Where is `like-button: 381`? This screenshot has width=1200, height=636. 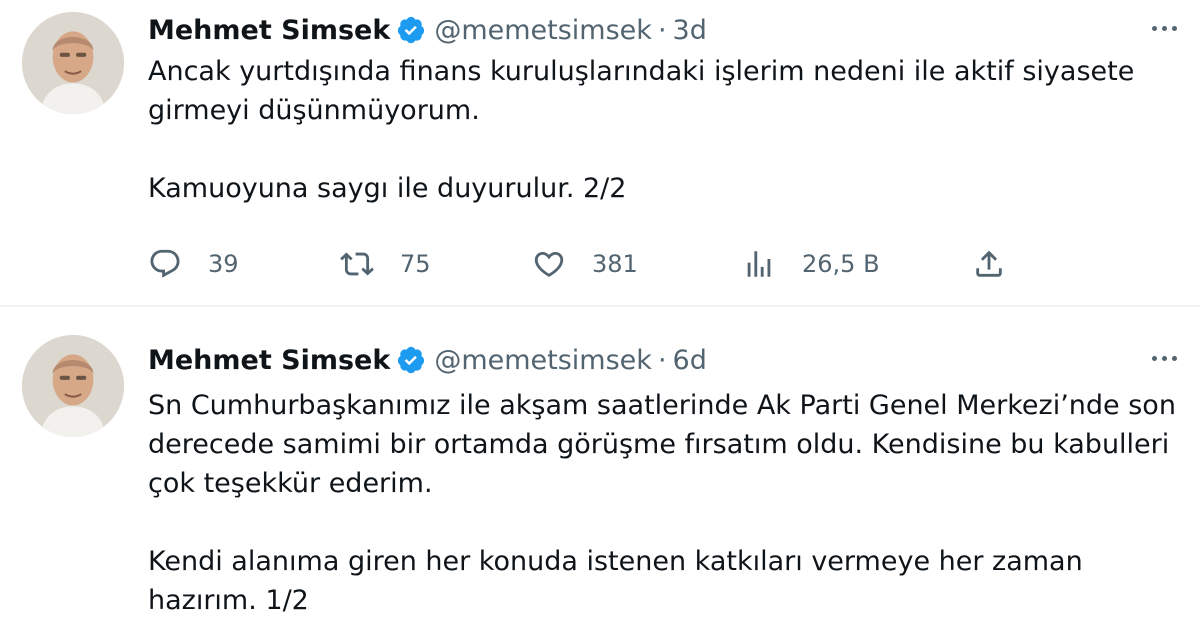
like-button: 381 is located at coordinates (585, 264).